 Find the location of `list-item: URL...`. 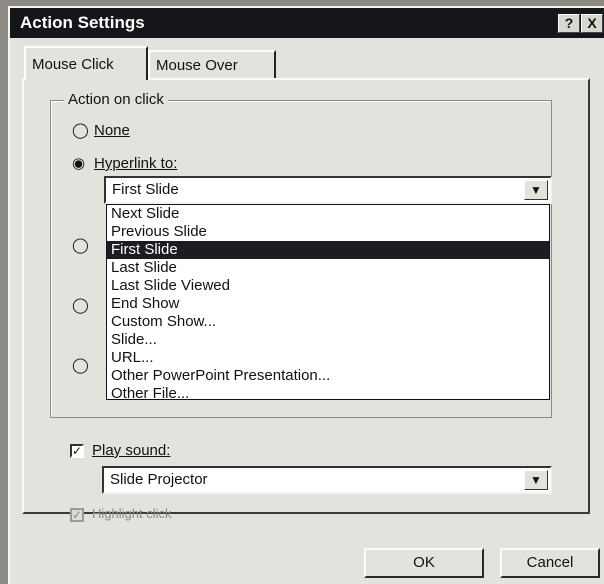

list-item: URL... is located at coordinates (328, 358).